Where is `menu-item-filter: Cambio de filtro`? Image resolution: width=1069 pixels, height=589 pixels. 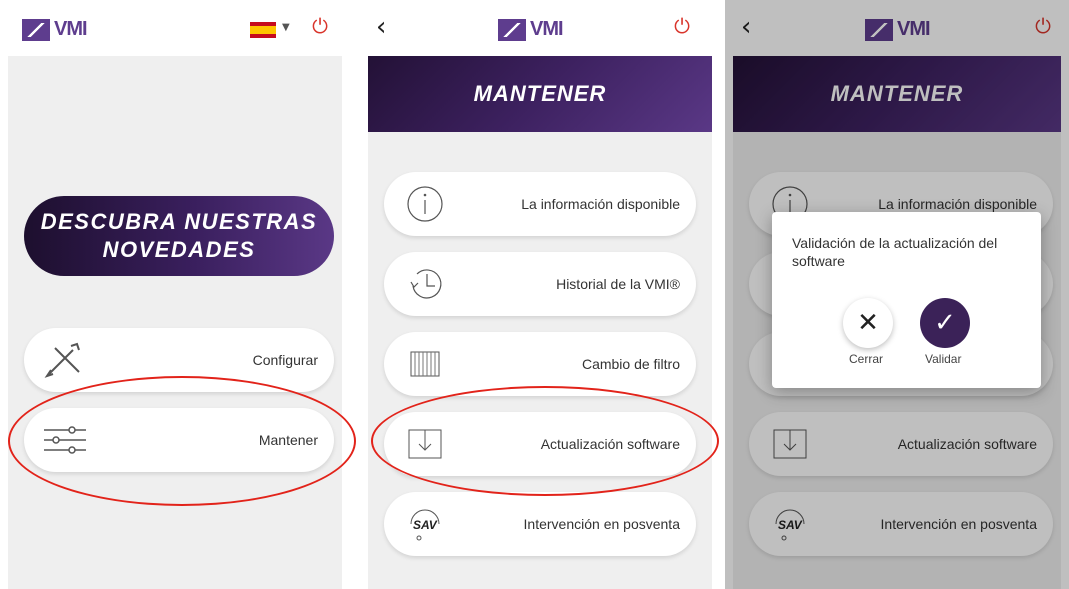 menu-item-filter: Cambio de filtro is located at coordinates (540, 364).